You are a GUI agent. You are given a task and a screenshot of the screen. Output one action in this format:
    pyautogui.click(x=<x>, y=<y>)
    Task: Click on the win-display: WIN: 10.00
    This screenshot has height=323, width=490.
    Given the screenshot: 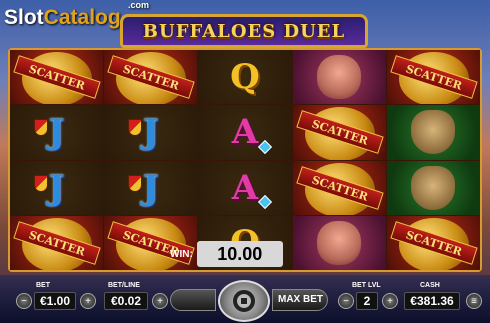 What is the action you would take?
    pyautogui.click(x=237, y=254)
    